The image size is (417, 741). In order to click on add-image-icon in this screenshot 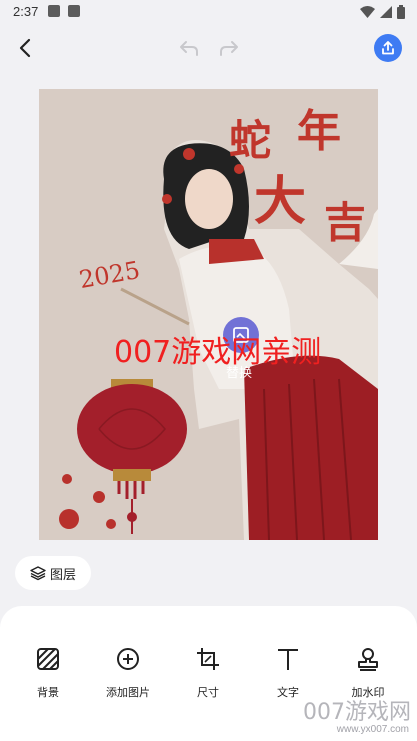, I will do `click(128, 659)`.